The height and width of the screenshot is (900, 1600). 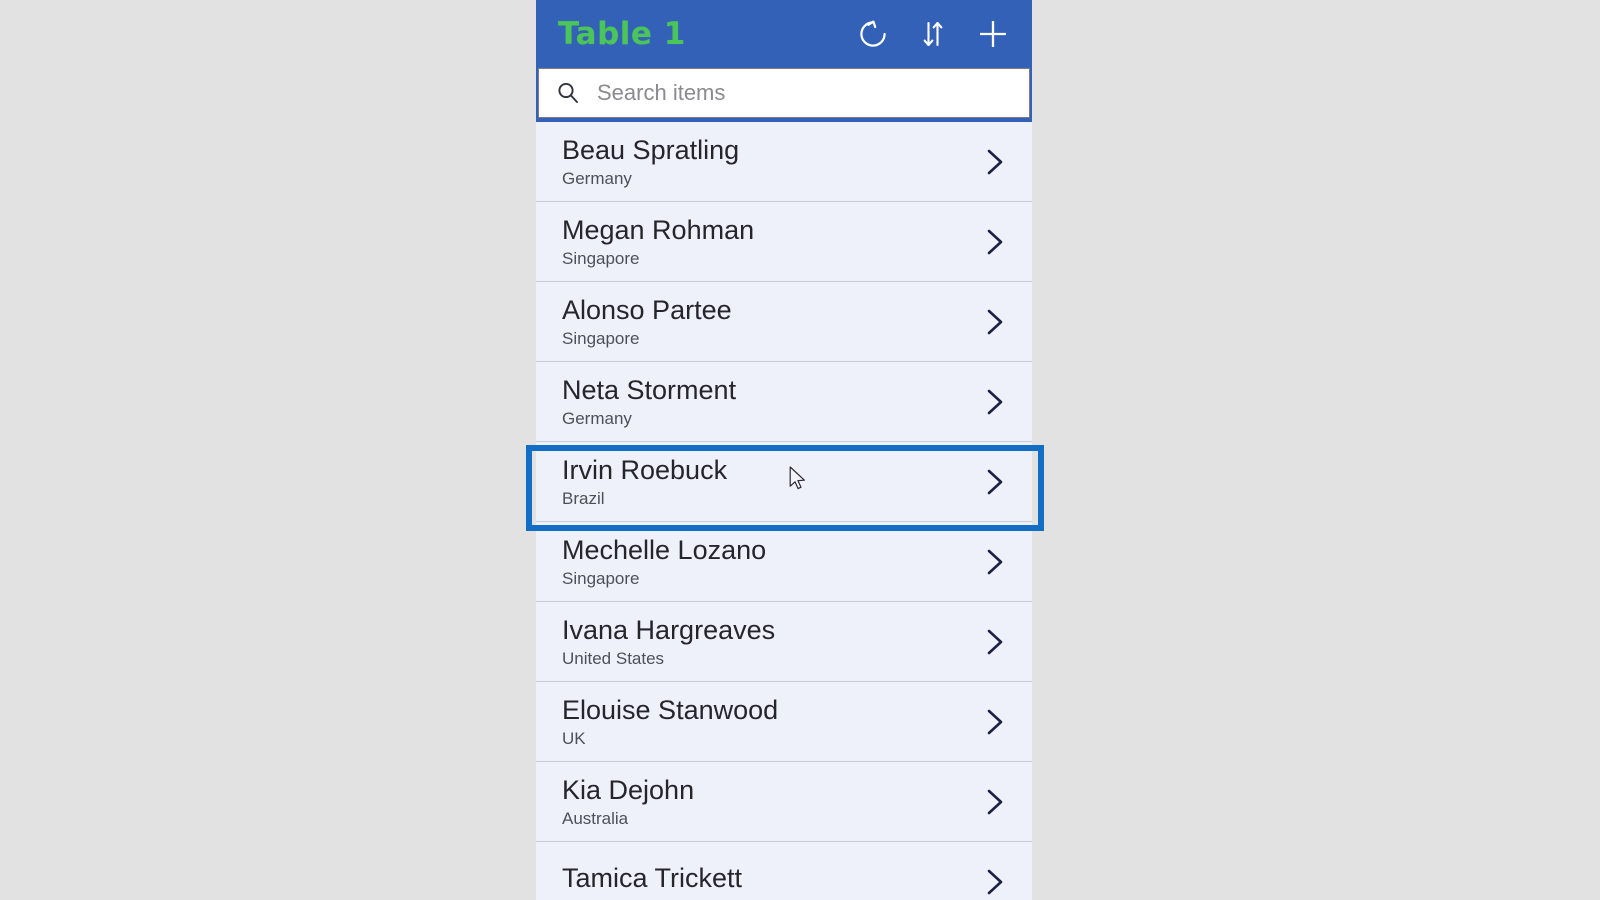 I want to click on sort-icon, so click(x=933, y=34).